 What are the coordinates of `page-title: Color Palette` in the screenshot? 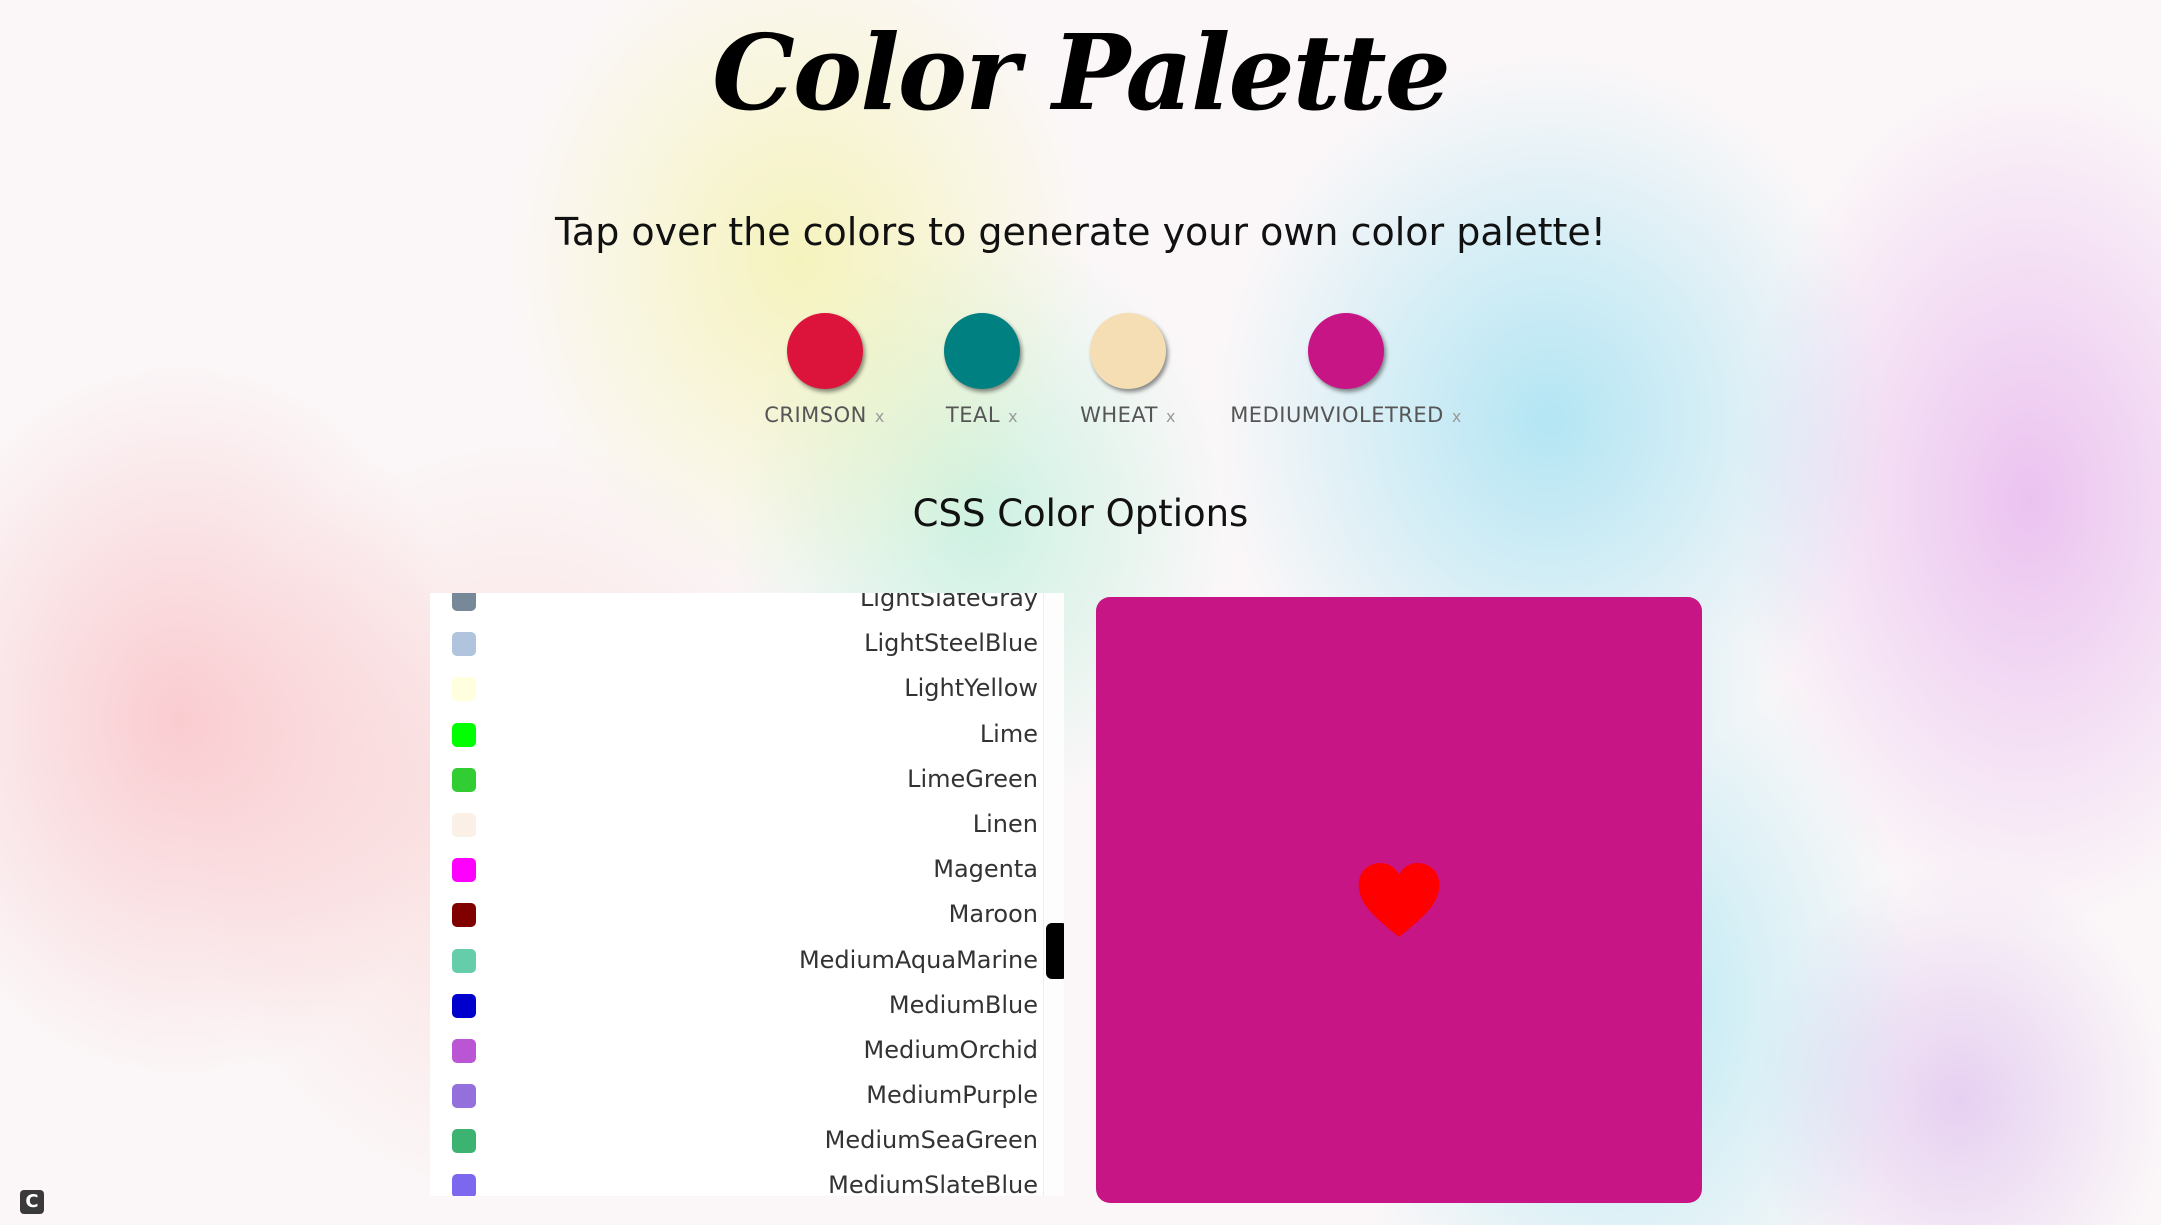 It's located at (1081, 72).